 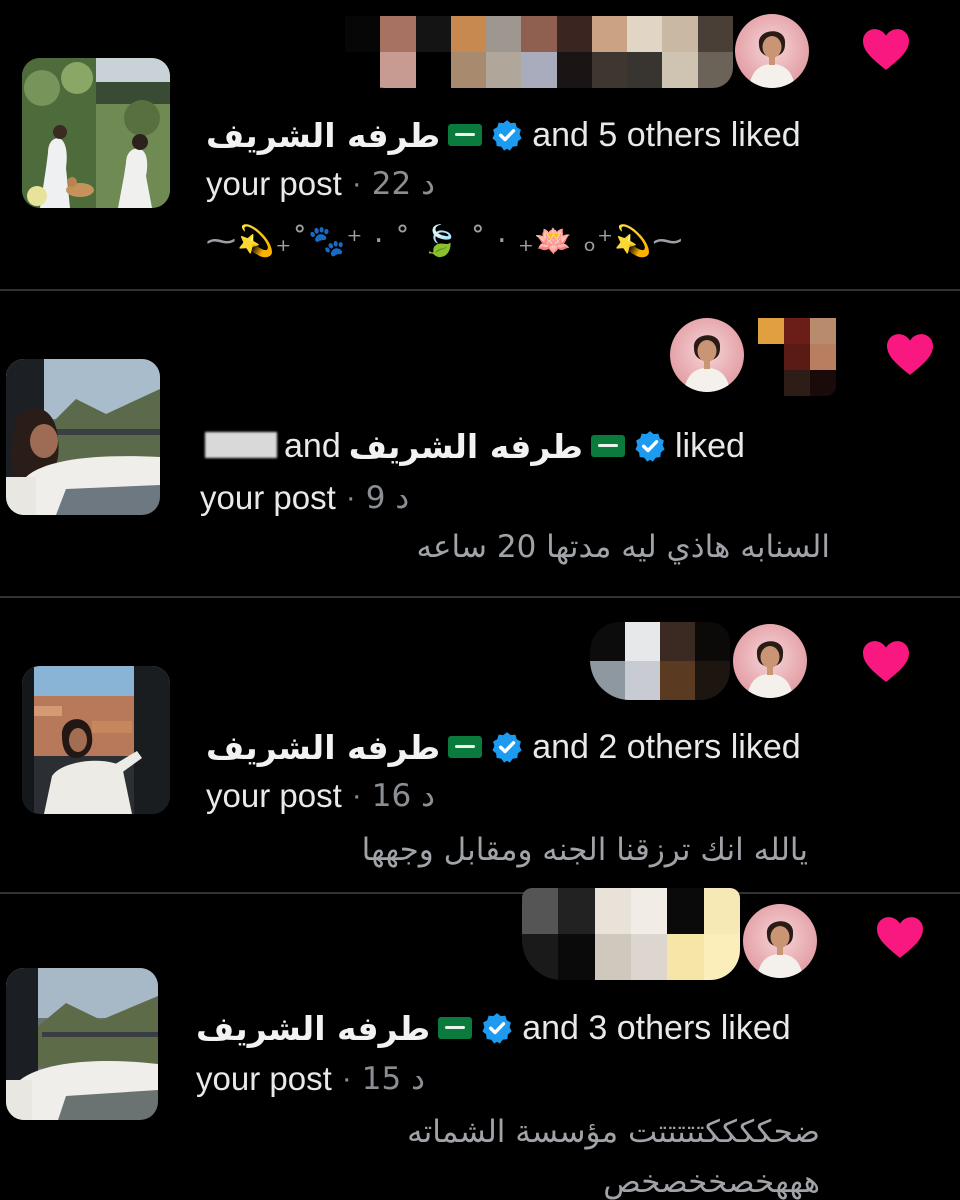 I want to click on notification-headline: and طرفه الشريف liked, so click(x=472, y=446).